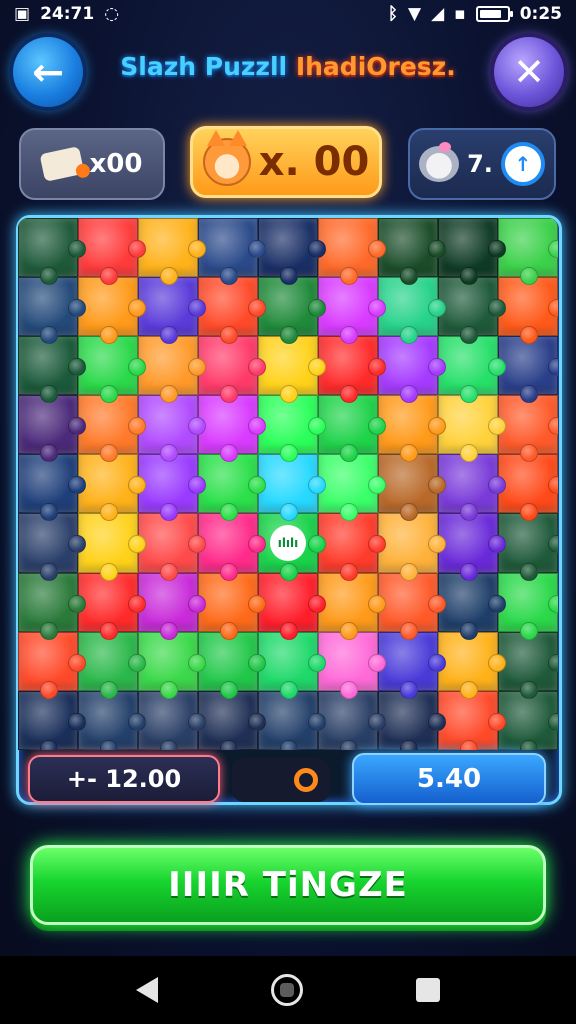 The height and width of the screenshot is (1024, 576). I want to click on nav-home-icon, so click(286, 990).